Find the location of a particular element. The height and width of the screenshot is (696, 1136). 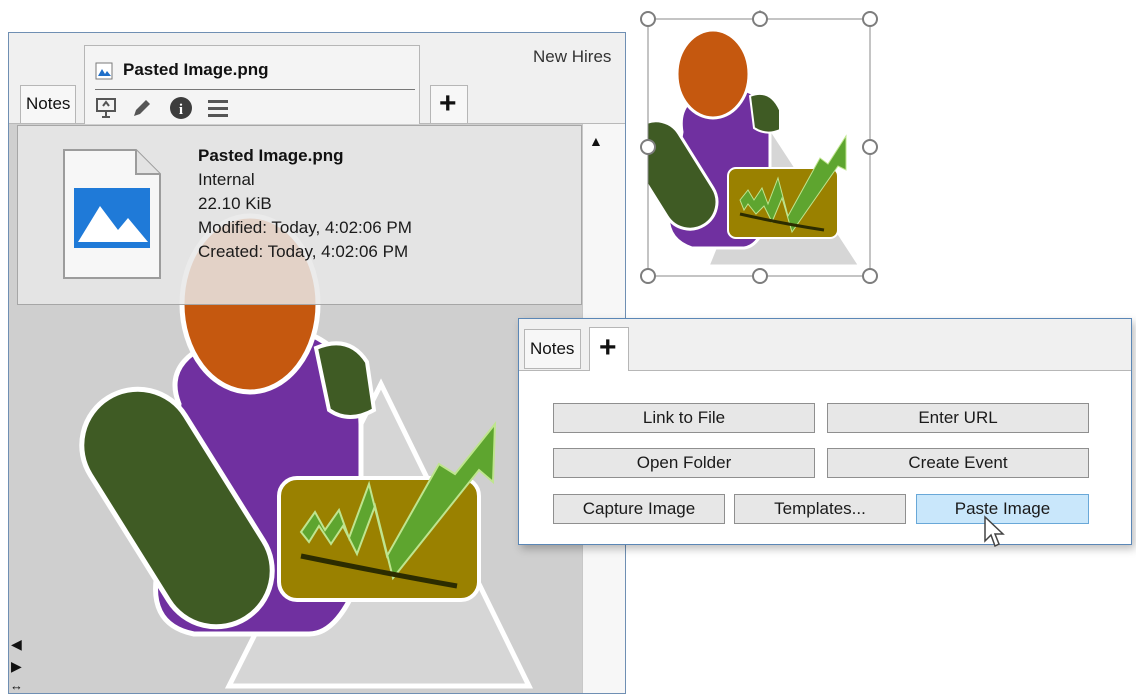

image-file-icon is located at coordinates (104, 71).